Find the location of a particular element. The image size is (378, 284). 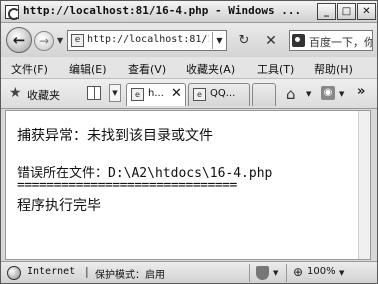

tab-localhost: e h... ✕ is located at coordinates (156, 94).